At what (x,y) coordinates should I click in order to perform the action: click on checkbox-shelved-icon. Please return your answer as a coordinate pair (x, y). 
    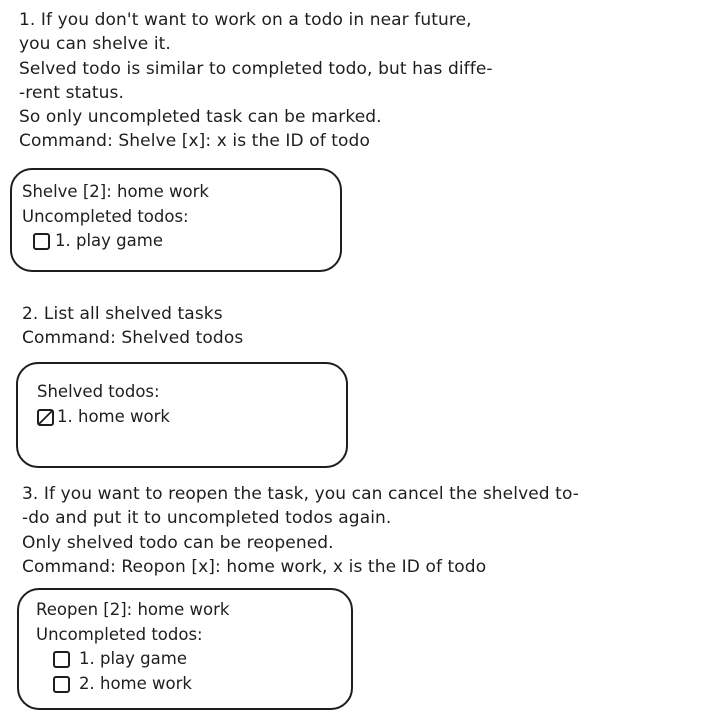
    Looking at the image, I should click on (45, 417).